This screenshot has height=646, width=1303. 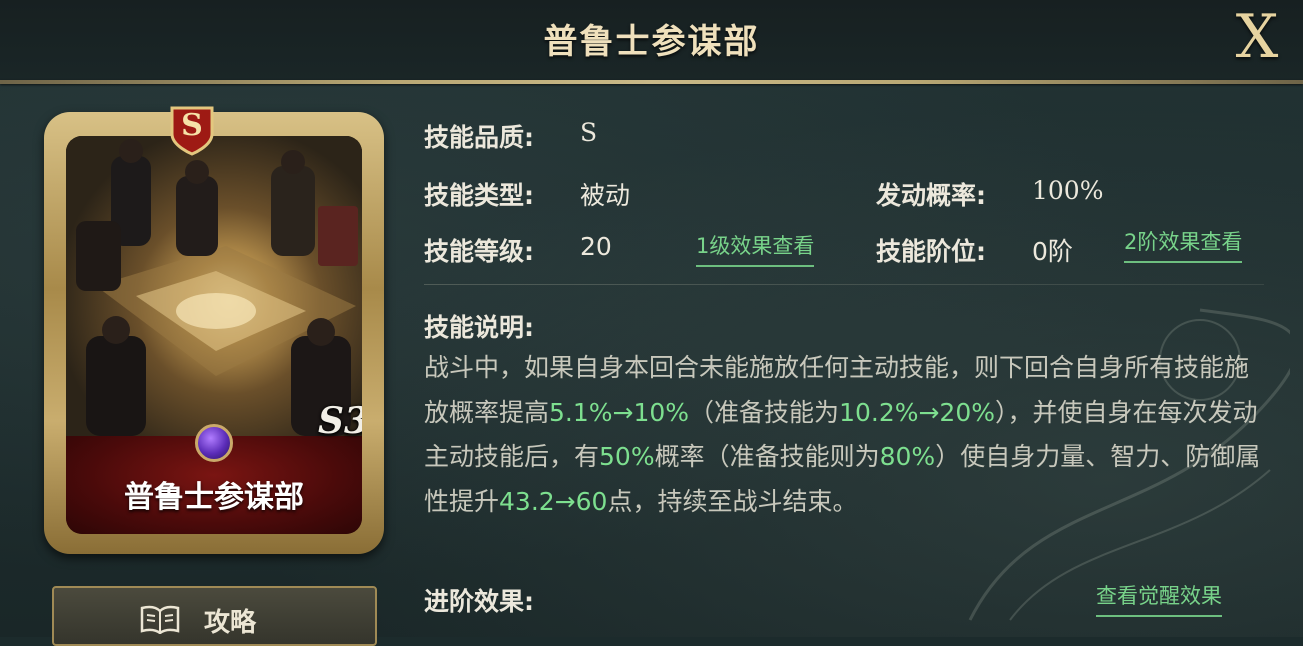 I want to click on guide-label: 攻略, so click(x=230, y=623).